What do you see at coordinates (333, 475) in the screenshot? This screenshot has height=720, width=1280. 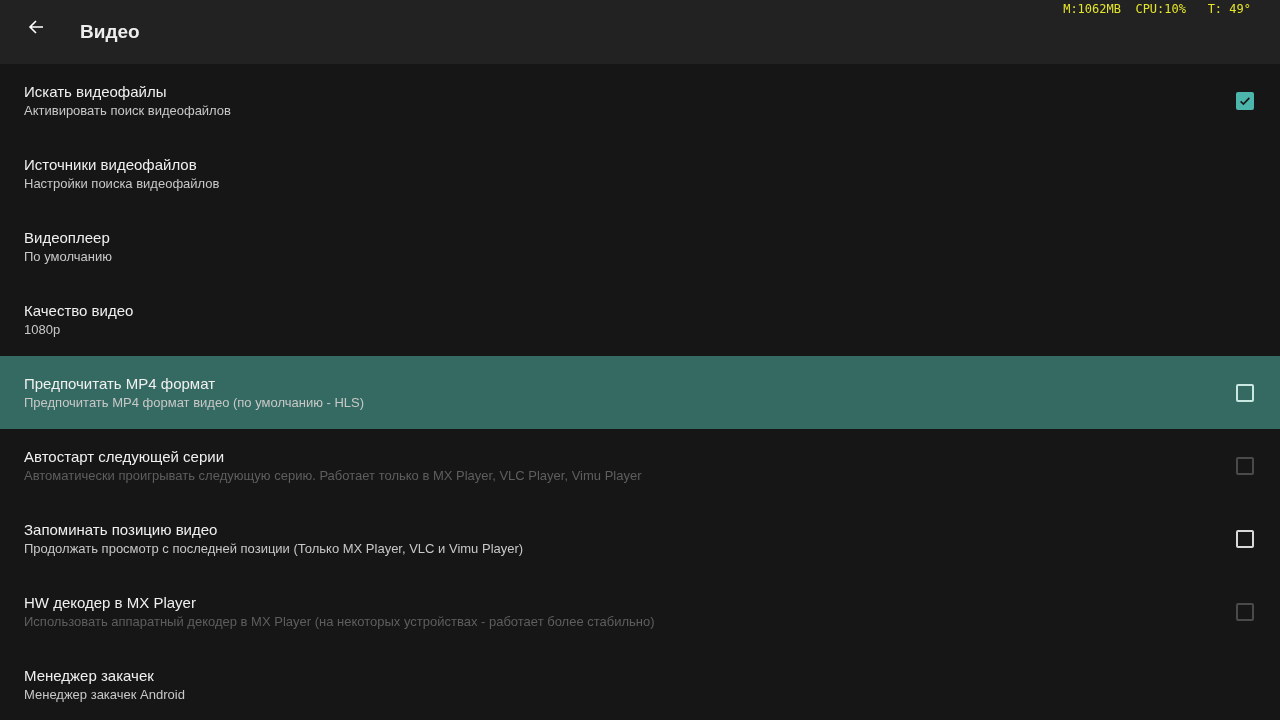 I see `setting-summary: Автоматически проигрывать следующую серию. Работает только в MX Player, VLC Player, Vimu Player` at bounding box center [333, 475].